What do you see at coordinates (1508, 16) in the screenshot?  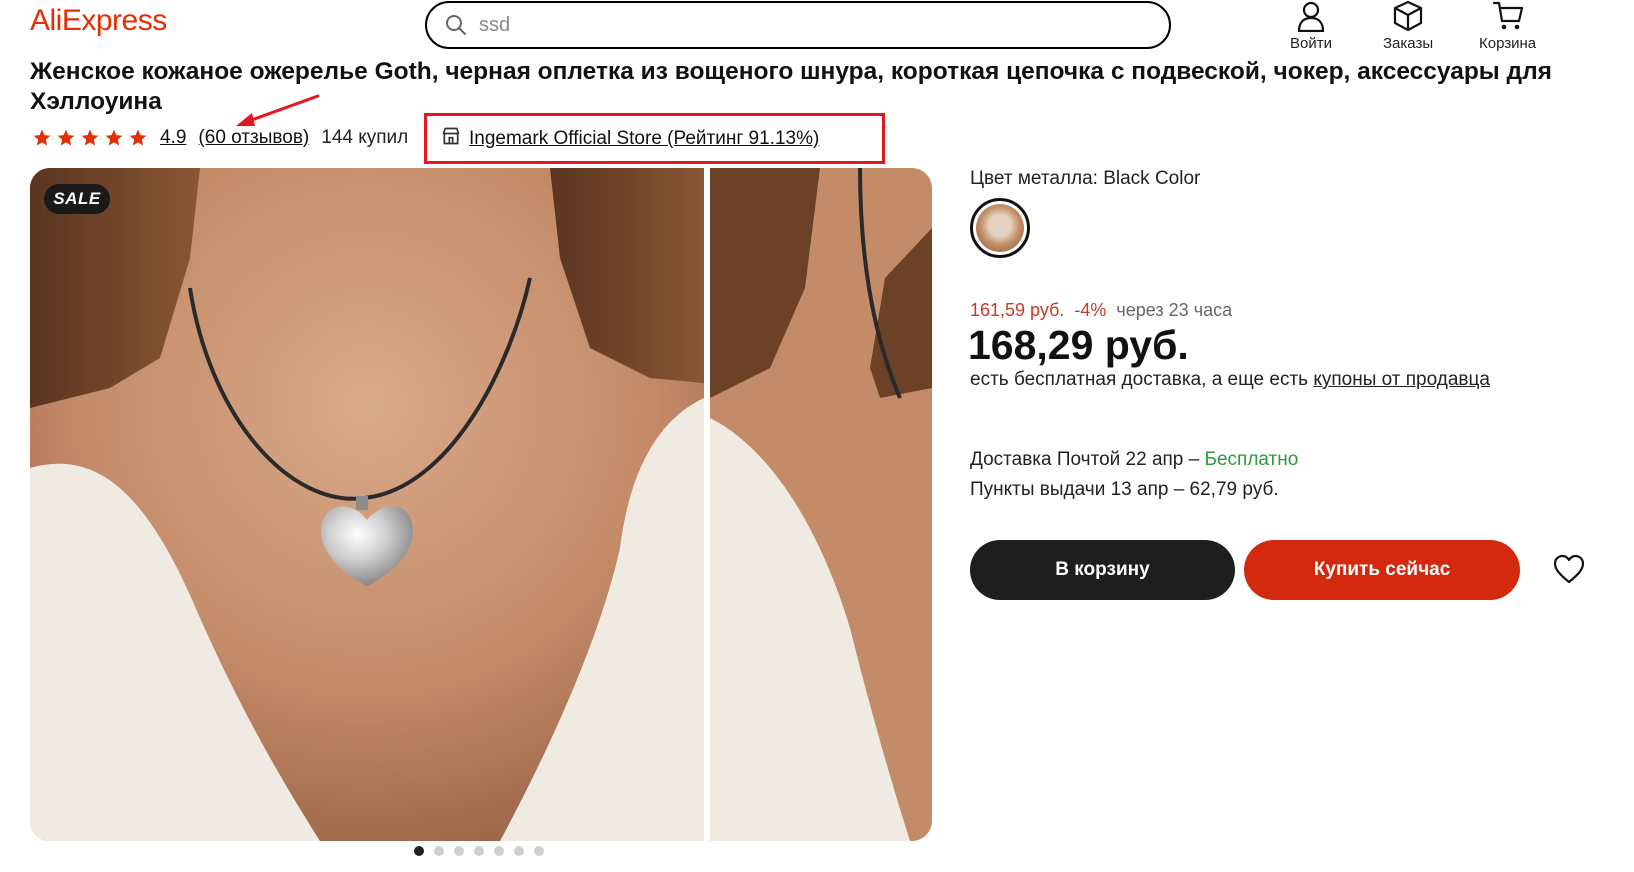 I see `cart-icon` at bounding box center [1508, 16].